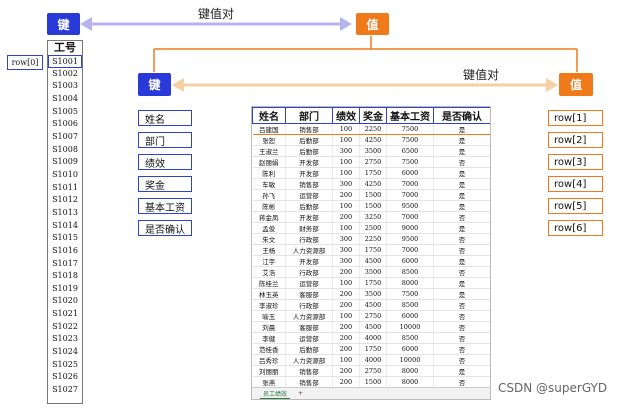  What do you see at coordinates (410, 206) in the screenshot?
I see `table-cell: 9500` at bounding box center [410, 206].